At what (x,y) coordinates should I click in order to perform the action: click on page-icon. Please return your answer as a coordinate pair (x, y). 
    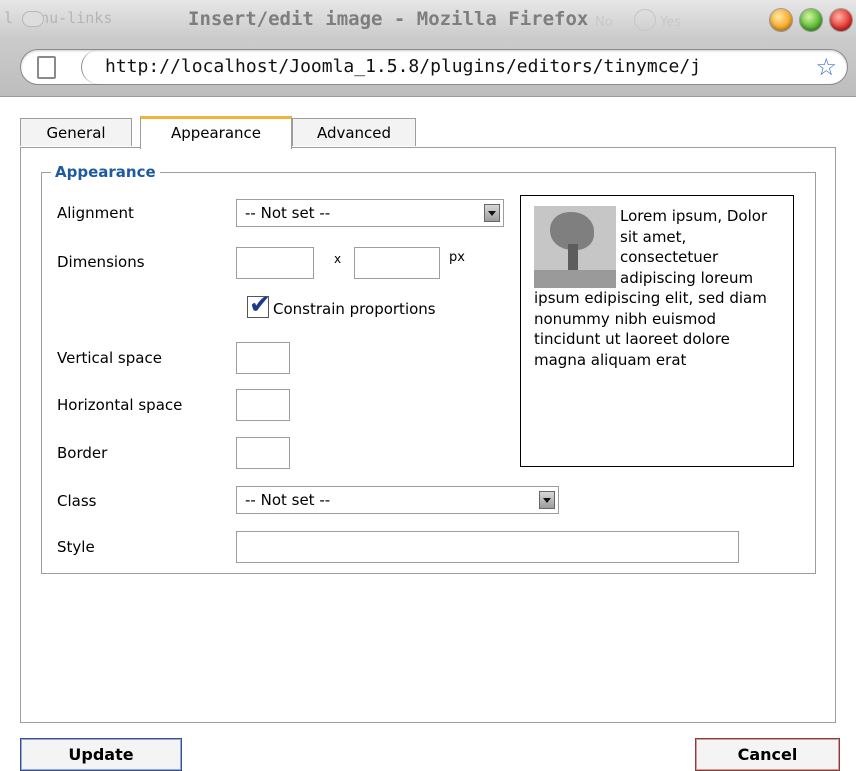
    Looking at the image, I should click on (46, 67).